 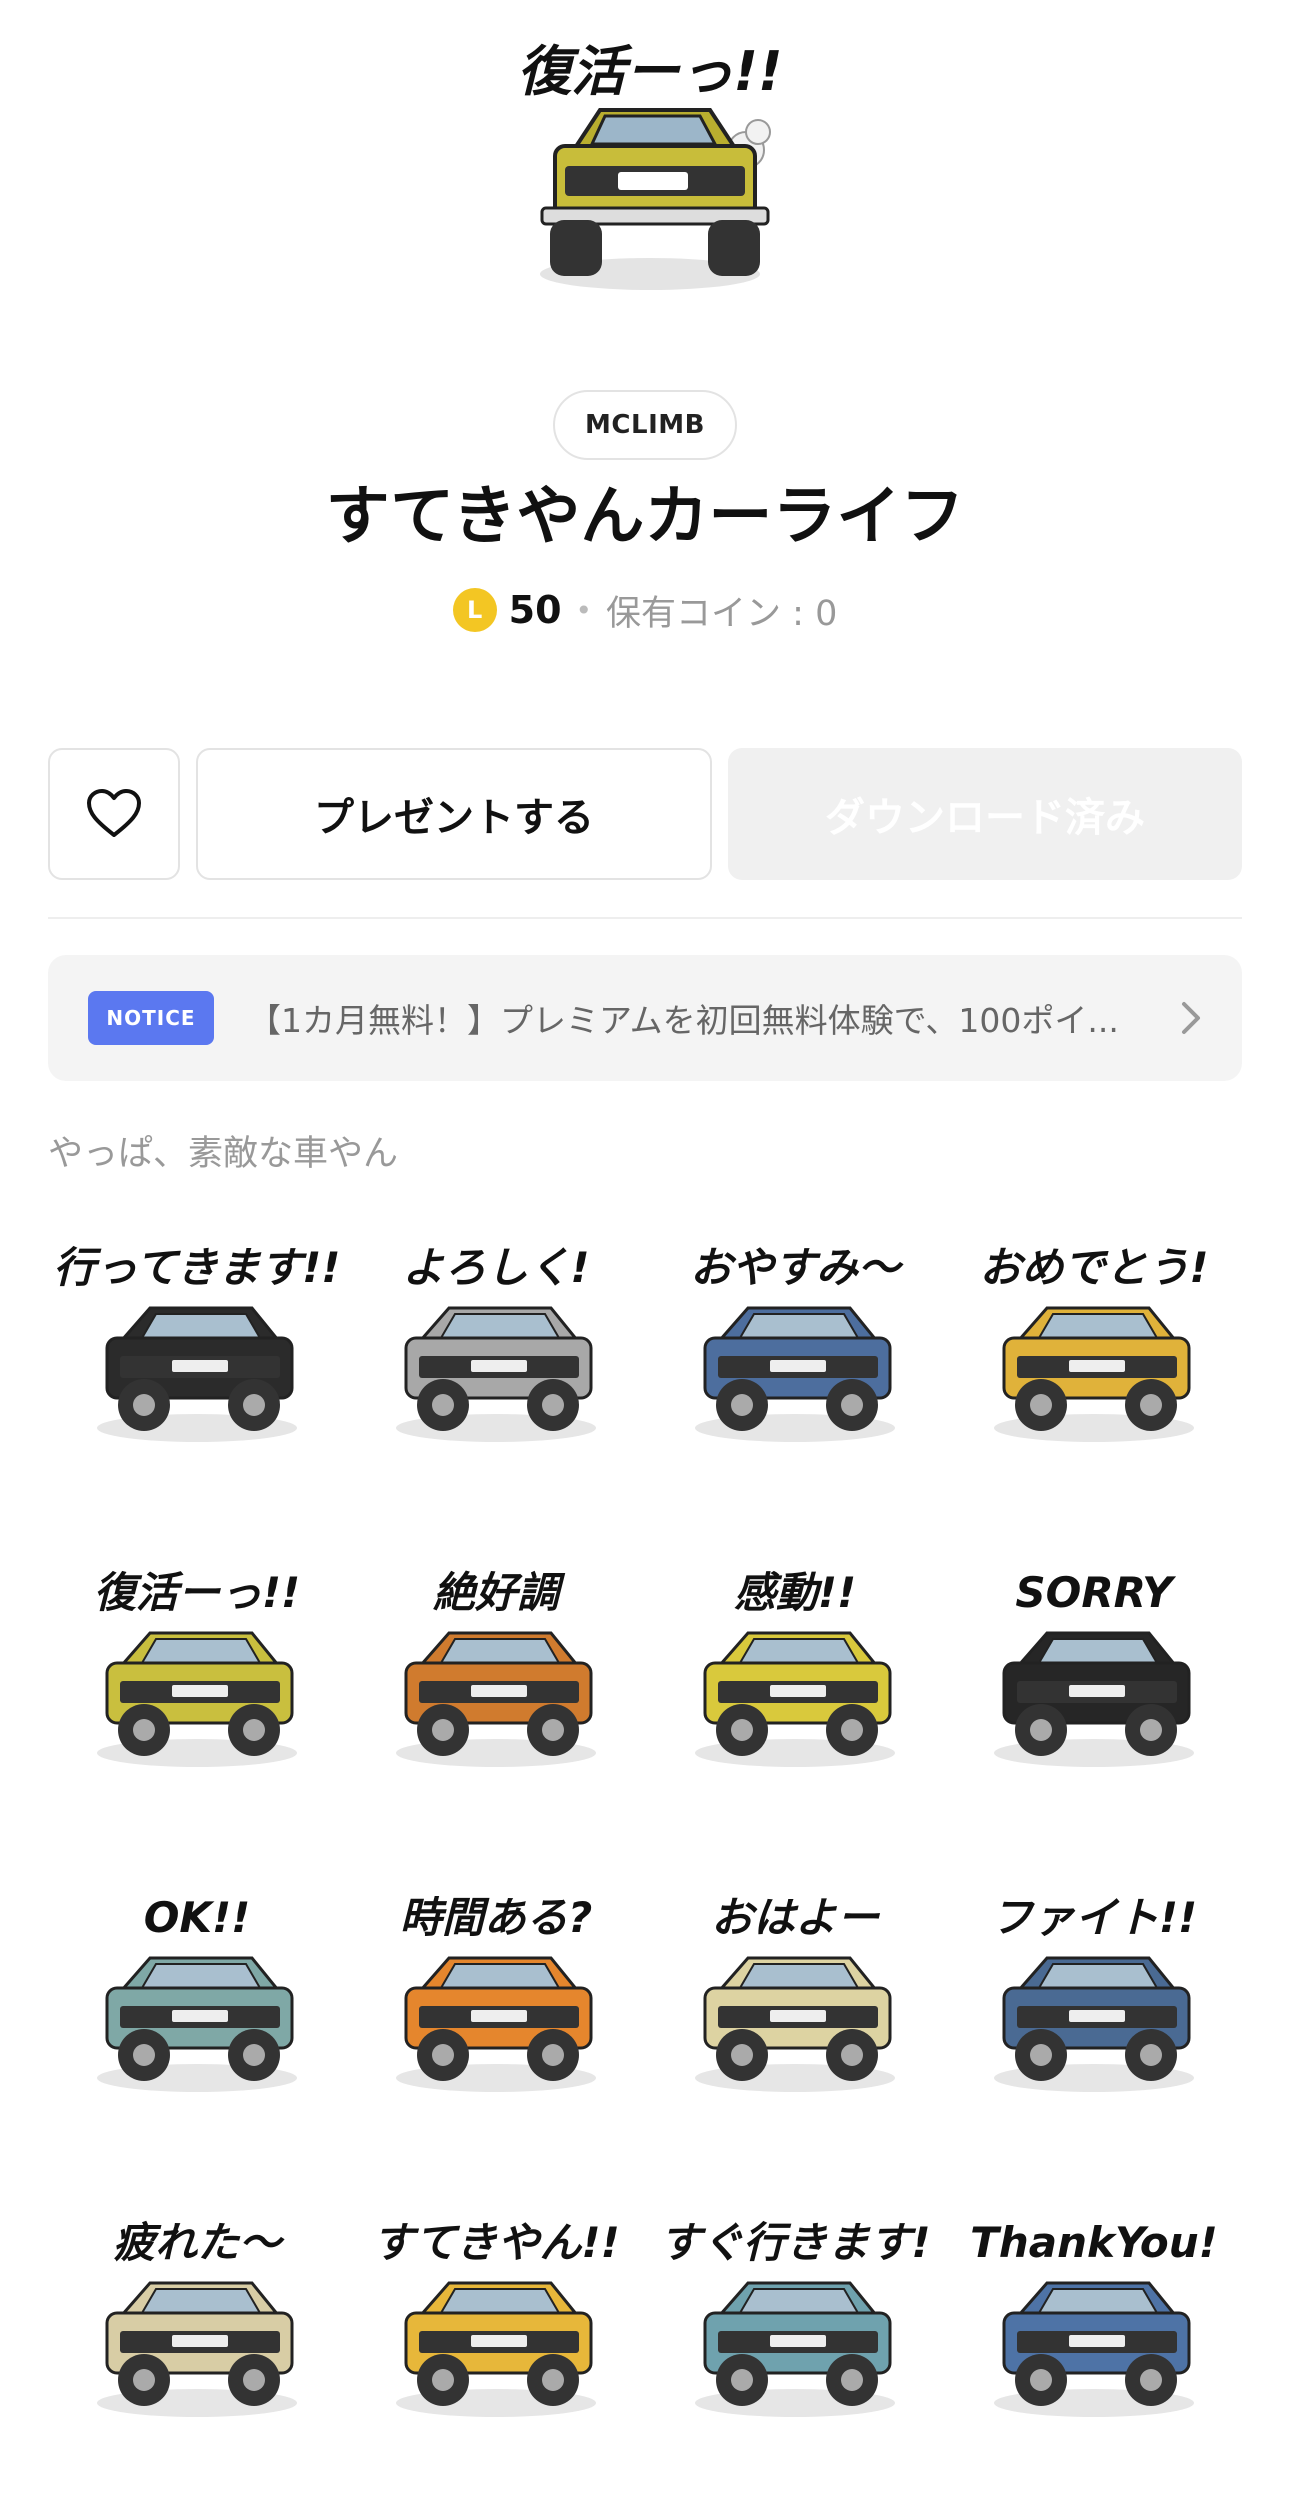 What do you see at coordinates (722, 613) in the screenshot?
I see `owned-coins: 保有コイン : 0` at bounding box center [722, 613].